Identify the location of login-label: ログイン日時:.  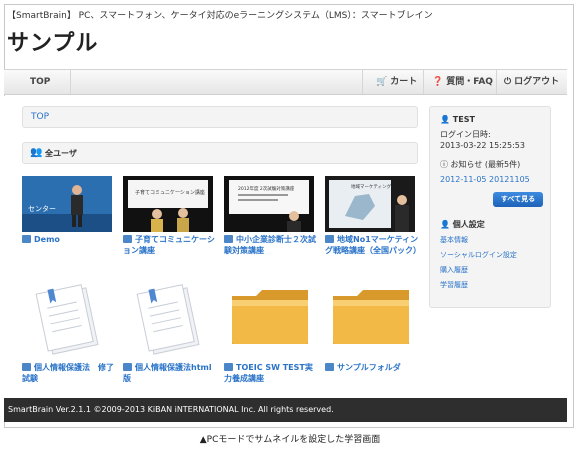
(465, 134).